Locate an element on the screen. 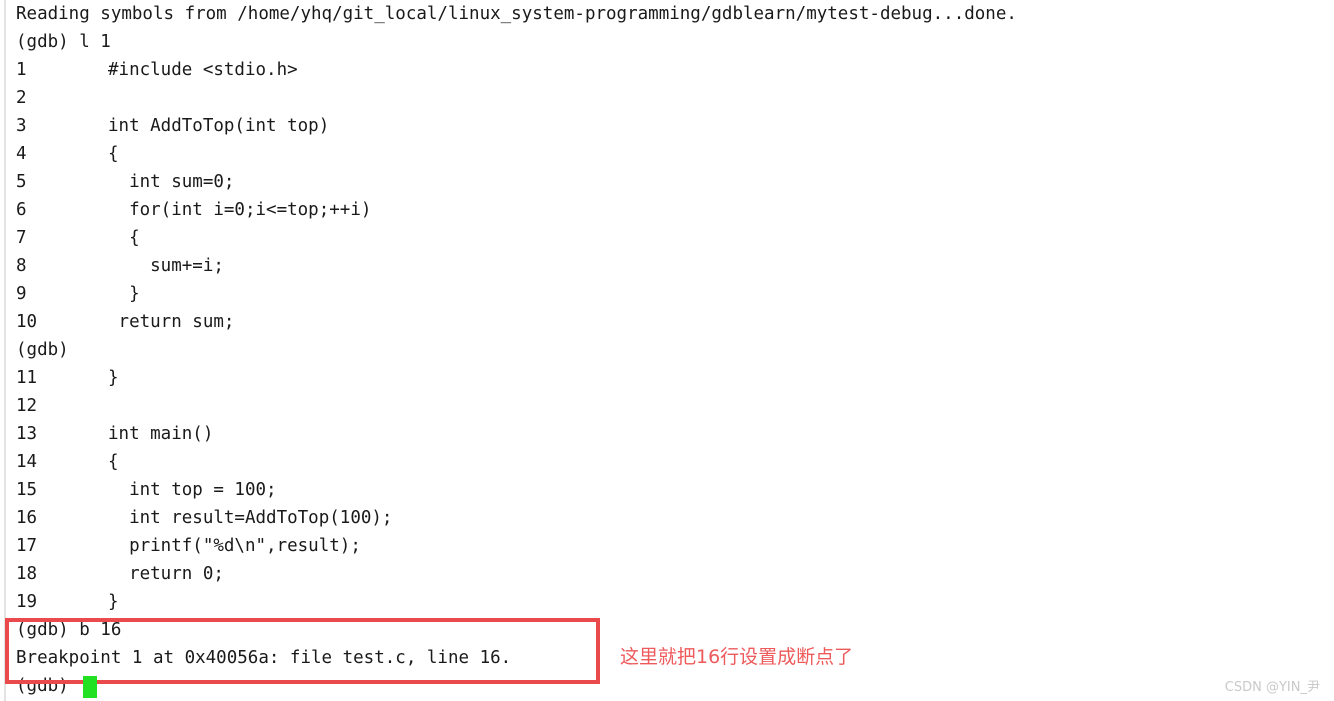 This screenshot has height=701, width=1334. code-listing-row: 8 sum+=i; is located at coordinates (120, 266).